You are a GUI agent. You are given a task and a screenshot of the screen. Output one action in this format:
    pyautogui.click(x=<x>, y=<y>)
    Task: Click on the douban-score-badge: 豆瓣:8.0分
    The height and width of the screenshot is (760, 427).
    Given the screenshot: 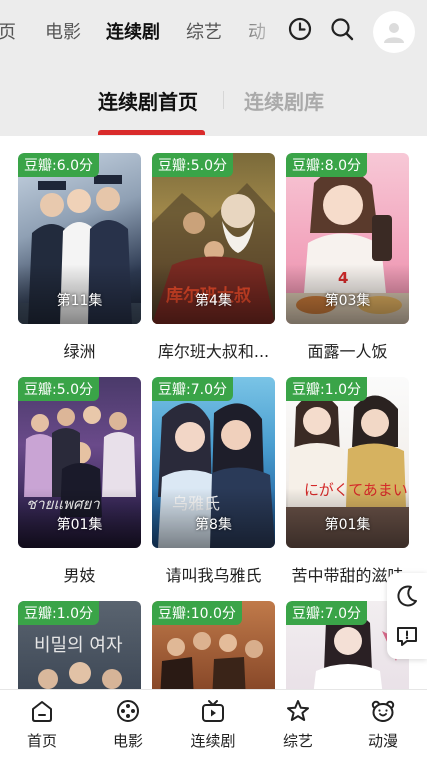 What is the action you would take?
    pyautogui.click(x=326, y=165)
    